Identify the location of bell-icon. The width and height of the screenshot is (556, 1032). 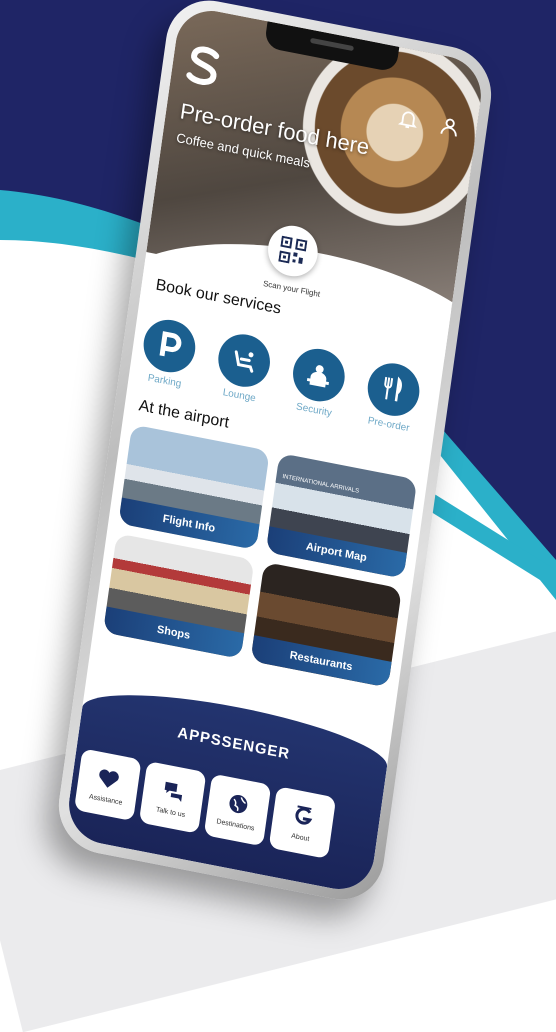
(408, 119).